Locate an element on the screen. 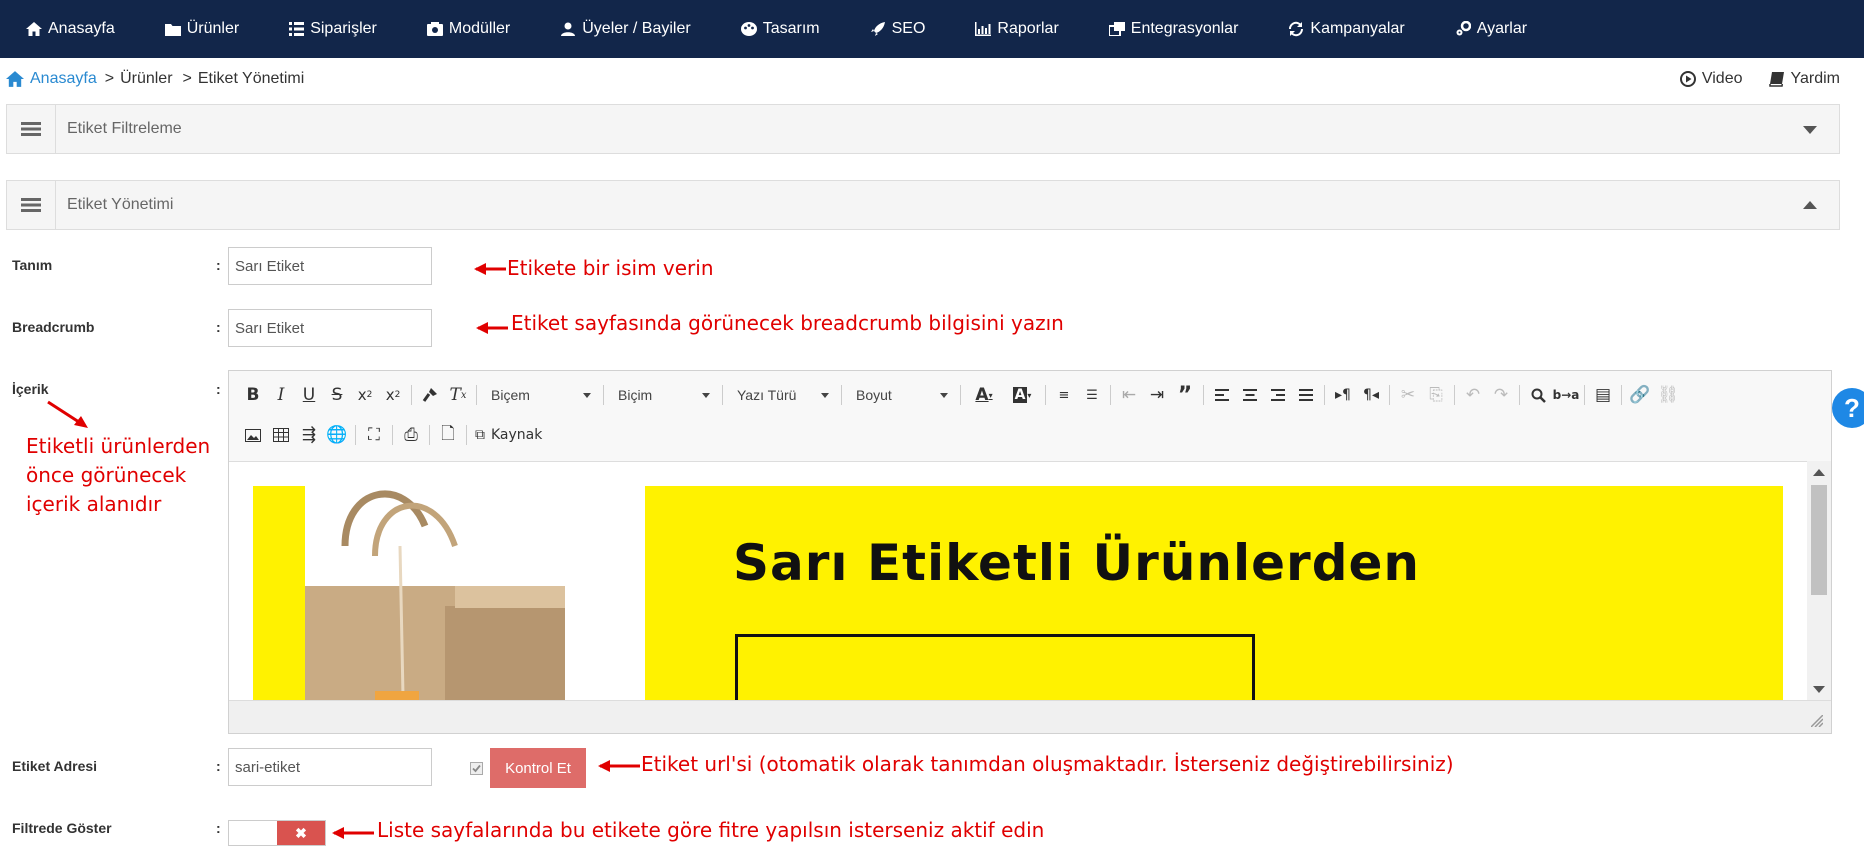 This screenshot has height=856, width=1864. copy-icon: ⎘ is located at coordinates (1436, 395).